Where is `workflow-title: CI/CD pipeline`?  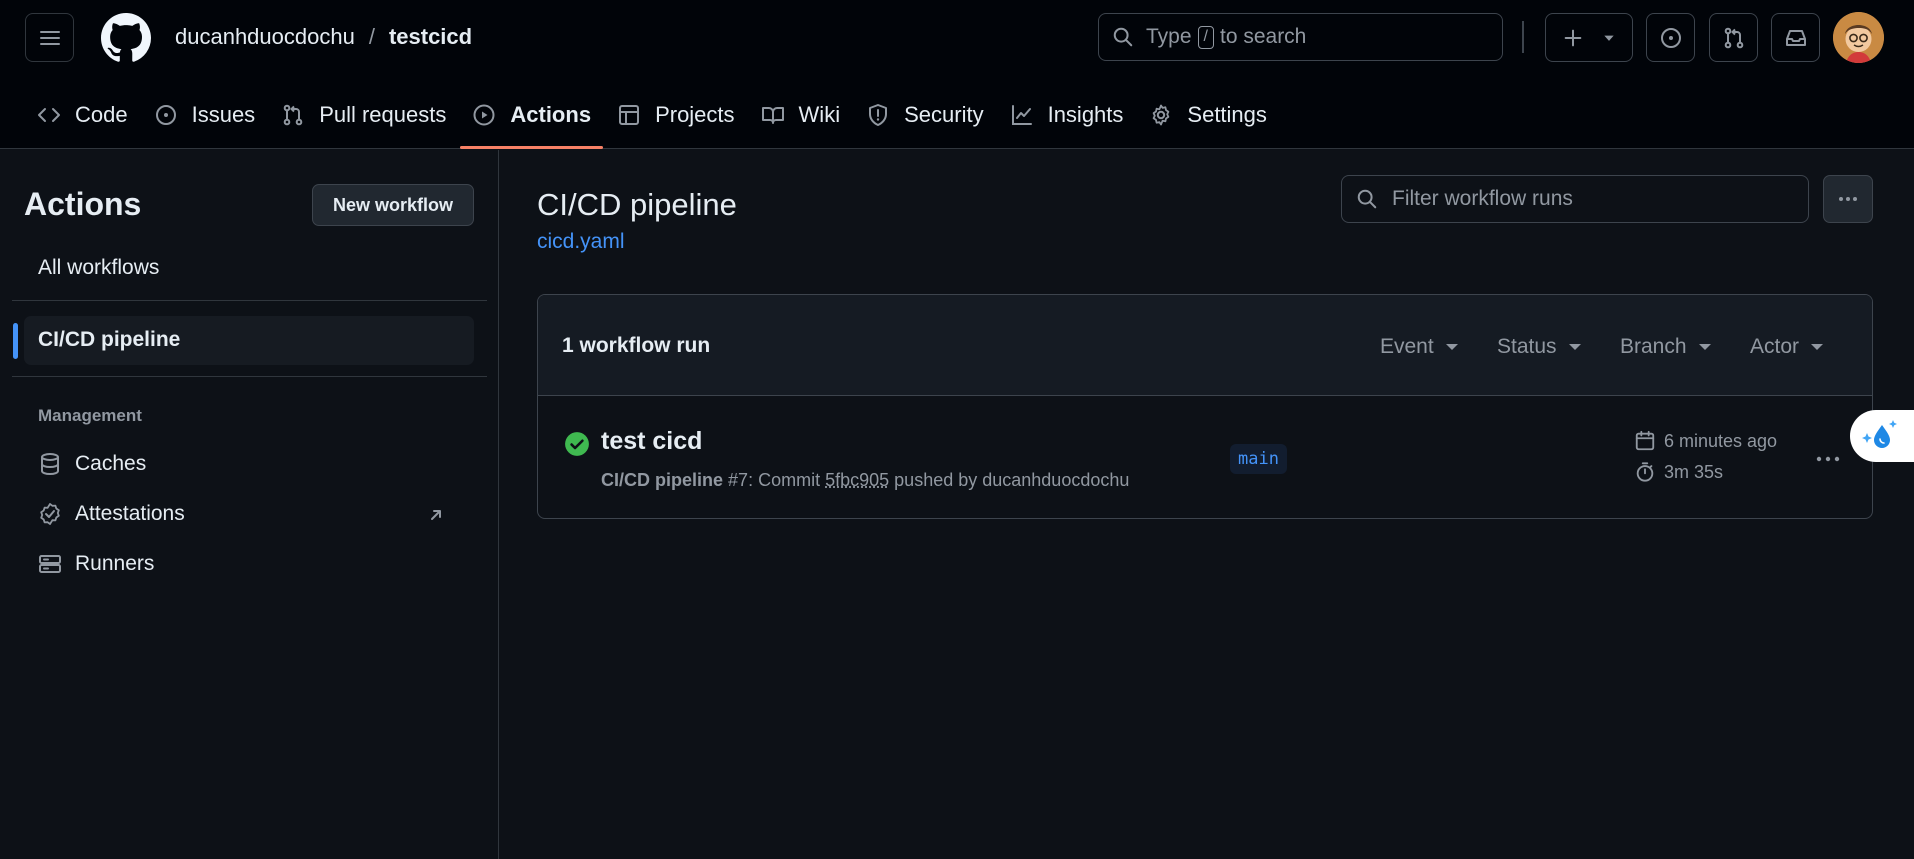 workflow-title: CI/CD pipeline is located at coordinates (637, 204).